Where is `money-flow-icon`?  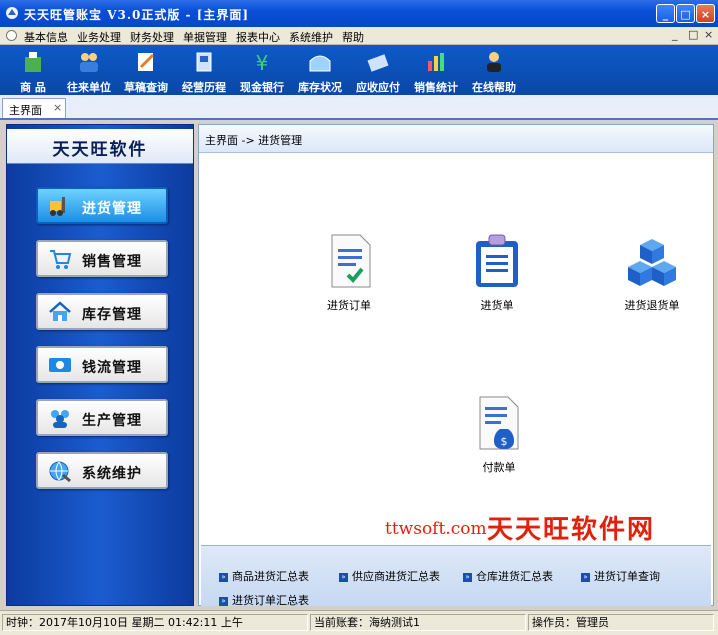 money-flow-icon is located at coordinates (60, 365).